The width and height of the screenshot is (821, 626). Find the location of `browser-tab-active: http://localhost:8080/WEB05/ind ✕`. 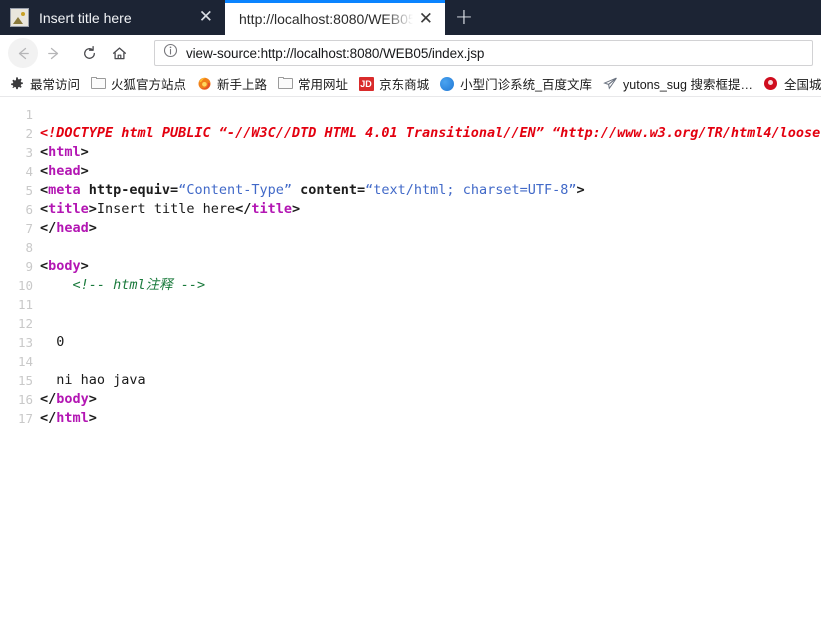

browser-tab-active: http://localhost:8080/WEB05/ind ✕ is located at coordinates (335, 17).